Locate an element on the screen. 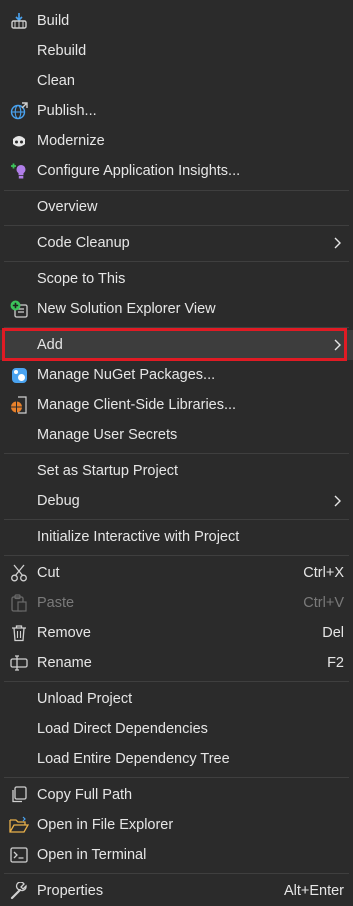 The height and width of the screenshot is (906, 353). shortcut-text: Ctrl+V is located at coordinates (323, 603).